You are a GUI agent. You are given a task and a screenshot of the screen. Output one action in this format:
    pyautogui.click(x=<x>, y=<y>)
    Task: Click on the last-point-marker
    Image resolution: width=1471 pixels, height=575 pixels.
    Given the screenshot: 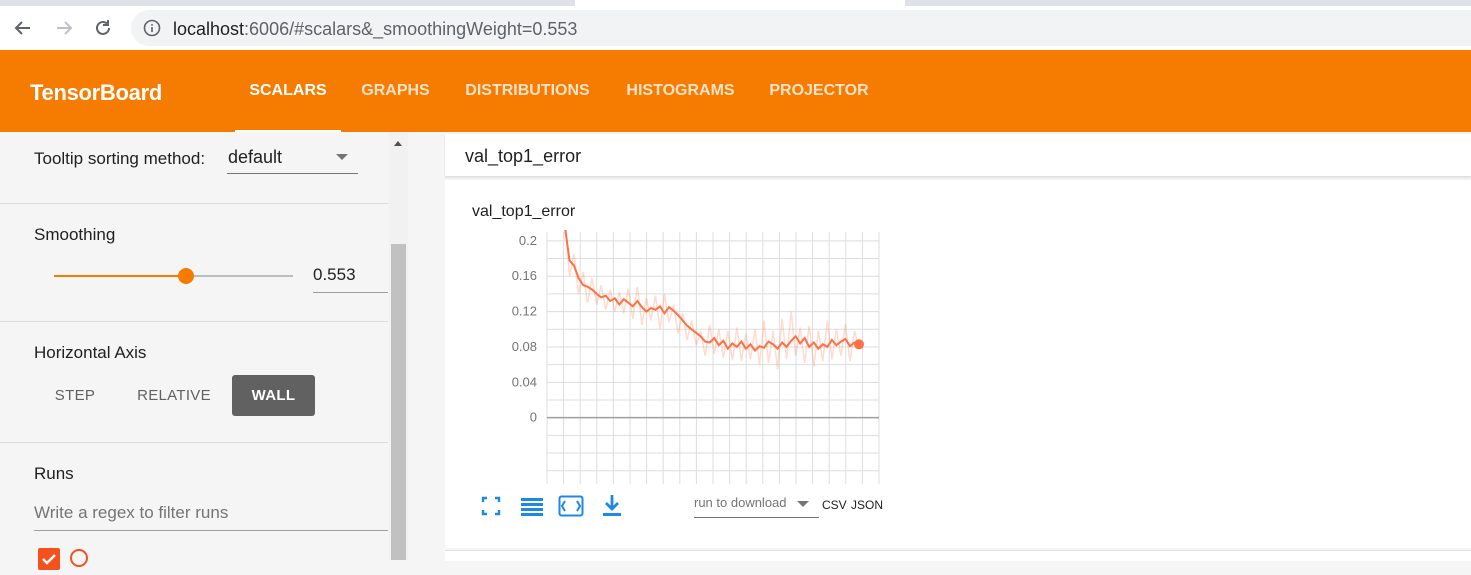 What is the action you would take?
    pyautogui.click(x=859, y=344)
    